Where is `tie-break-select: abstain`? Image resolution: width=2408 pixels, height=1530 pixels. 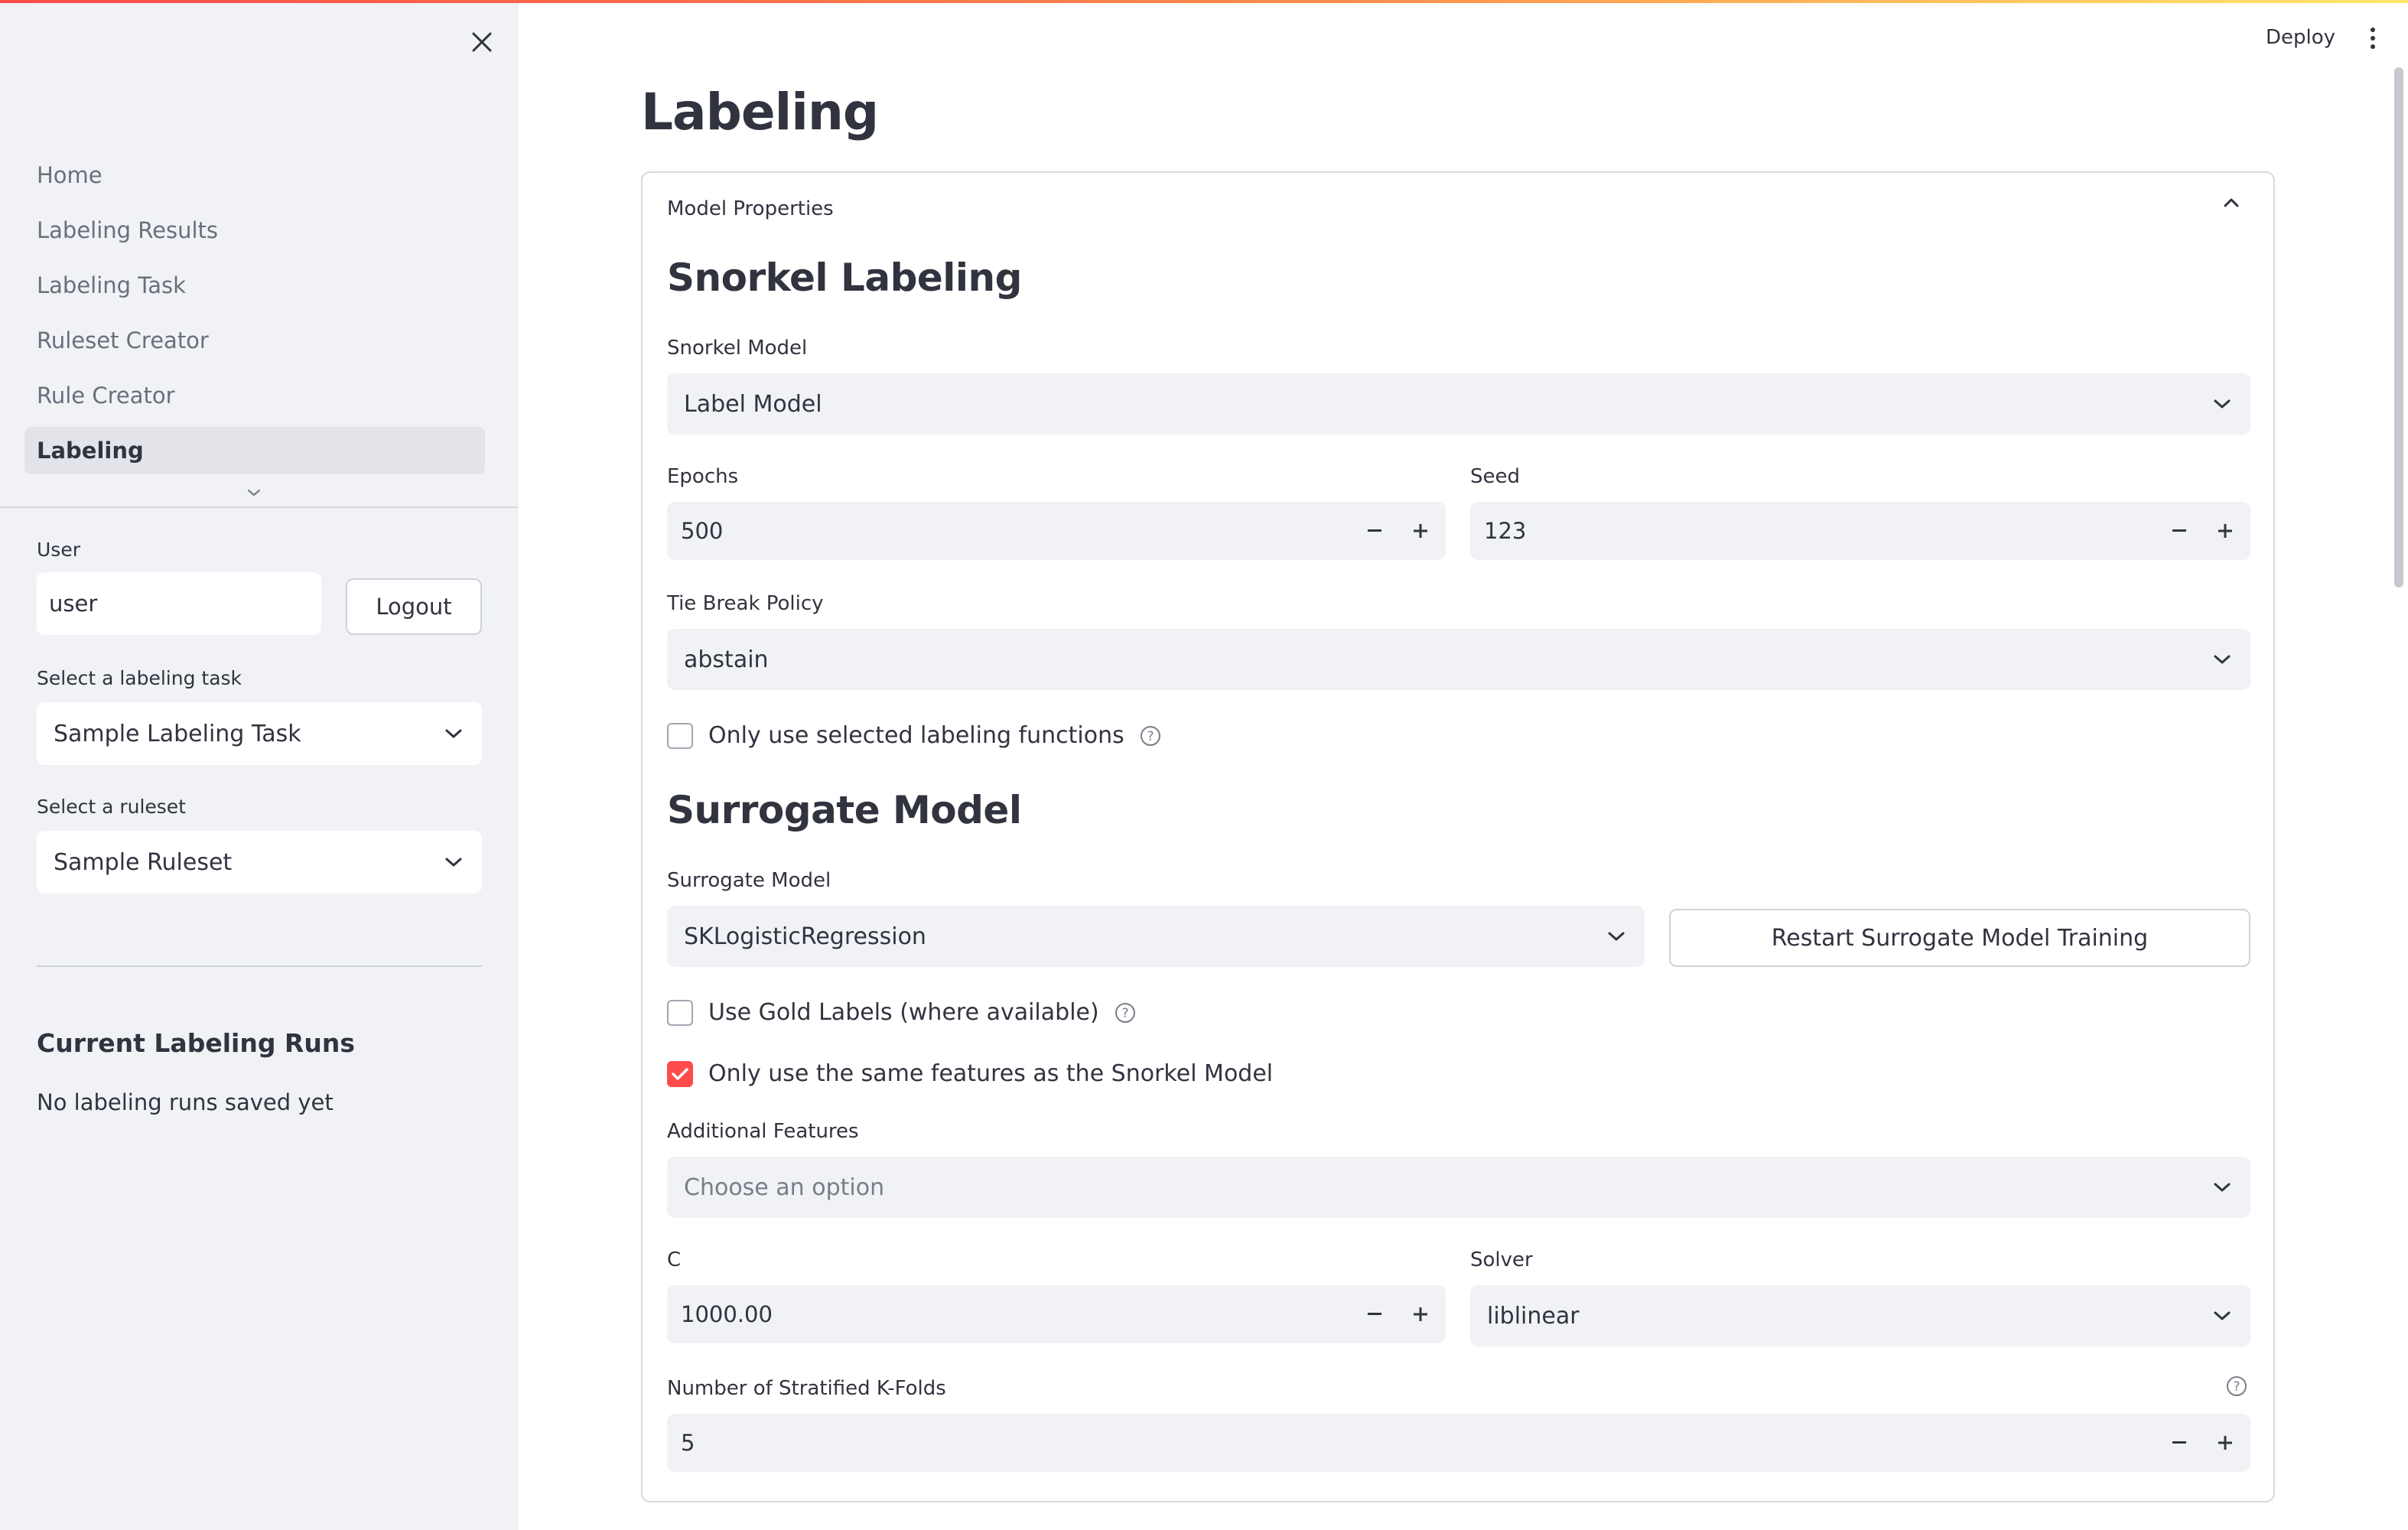 tie-break-select: abstain is located at coordinates (1458, 659).